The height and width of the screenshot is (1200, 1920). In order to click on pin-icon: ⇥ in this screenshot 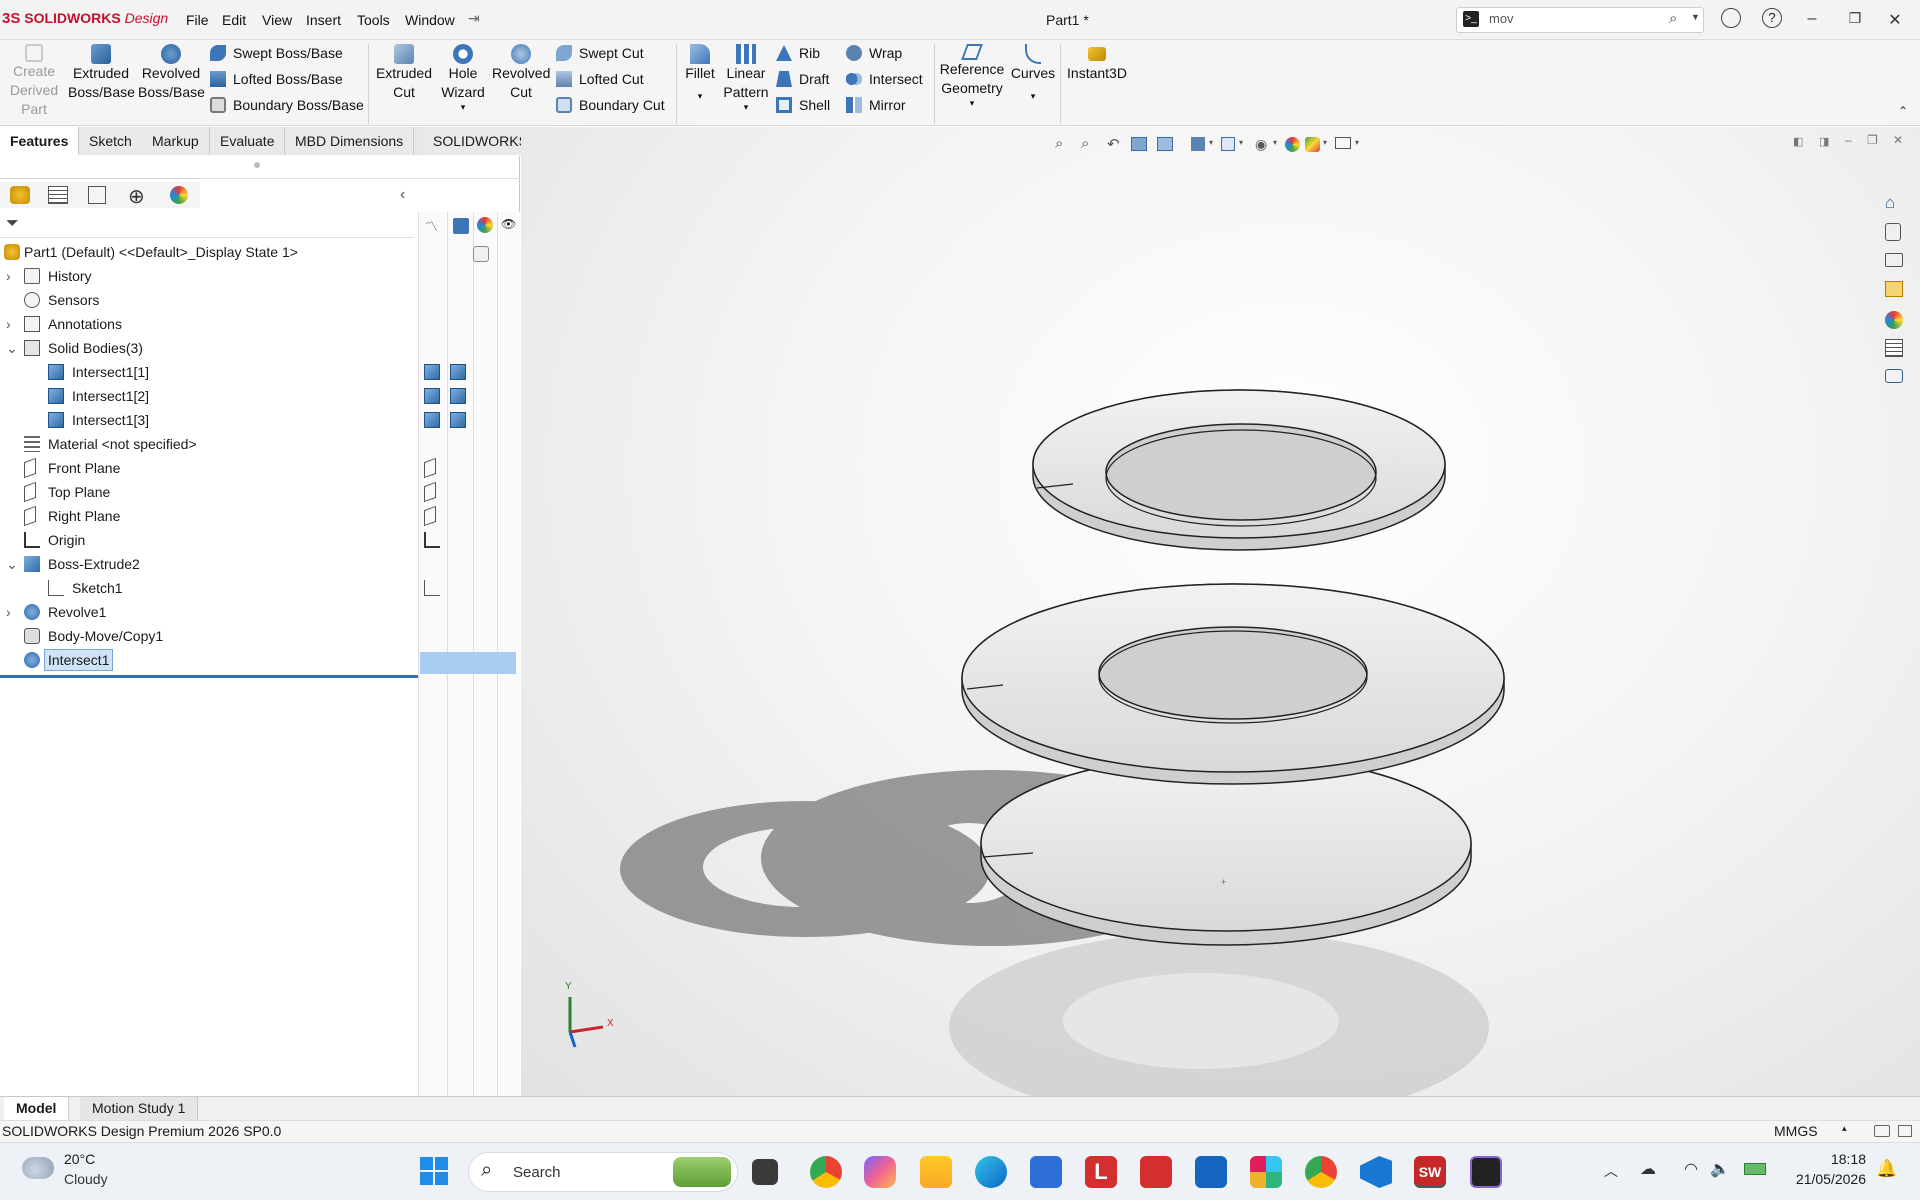, I will do `click(474, 18)`.